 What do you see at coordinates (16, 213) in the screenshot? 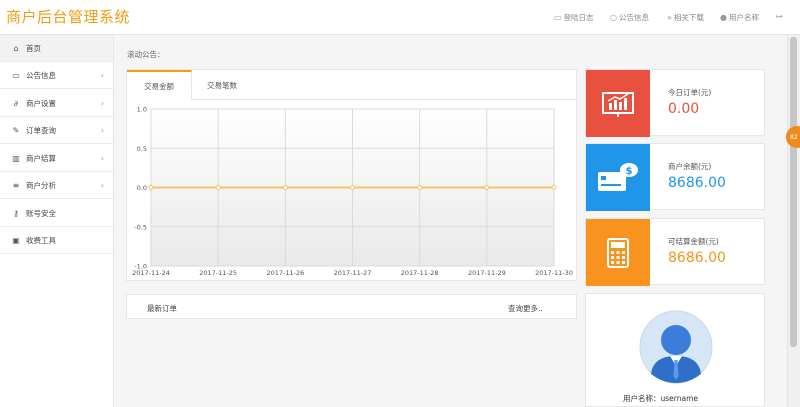
I see `key-icon: ⚷` at bounding box center [16, 213].